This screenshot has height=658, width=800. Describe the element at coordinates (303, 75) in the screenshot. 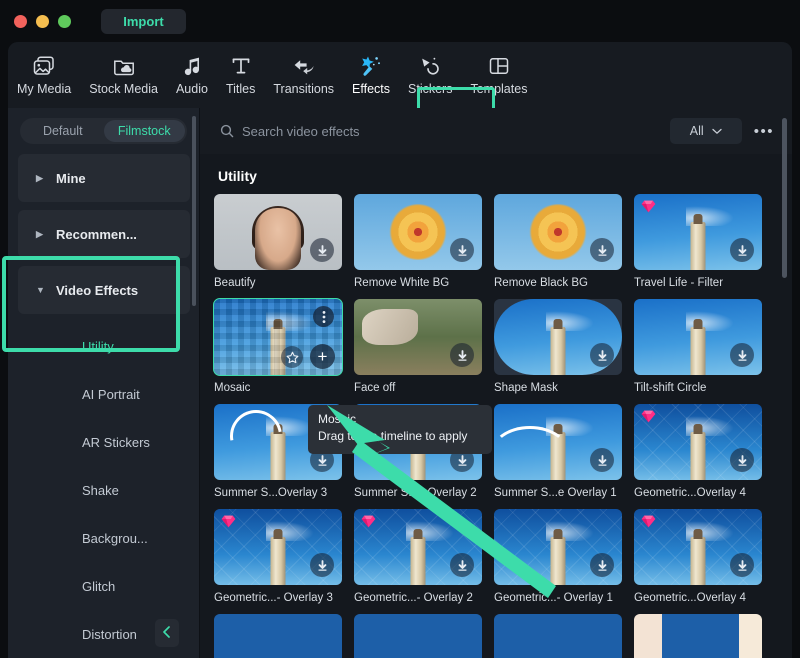

I see `tab-transitions: Transitions` at that location.